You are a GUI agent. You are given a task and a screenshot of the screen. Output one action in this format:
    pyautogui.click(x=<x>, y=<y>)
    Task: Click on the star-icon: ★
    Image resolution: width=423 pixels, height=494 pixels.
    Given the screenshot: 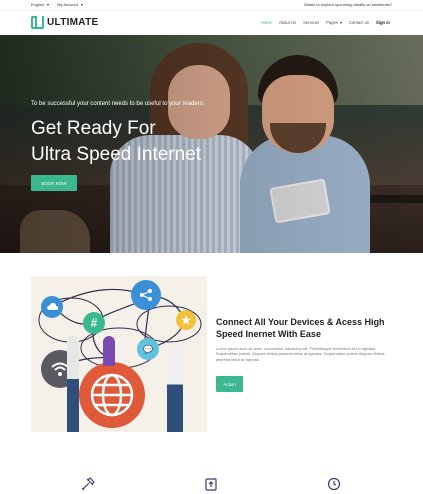 What is the action you would take?
    pyautogui.click(x=186, y=320)
    